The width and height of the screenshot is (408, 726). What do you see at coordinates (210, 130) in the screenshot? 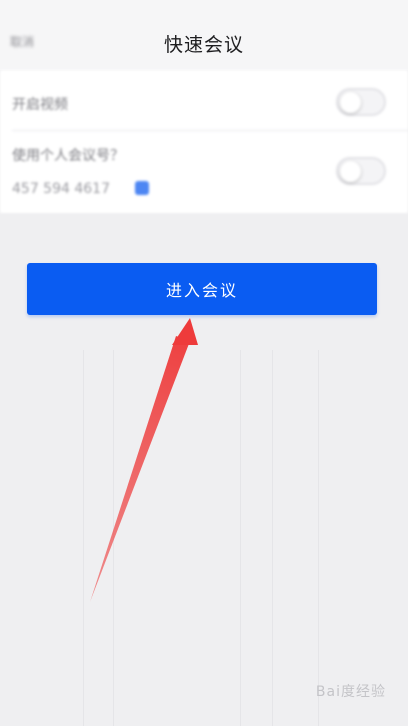
I see `divider` at bounding box center [210, 130].